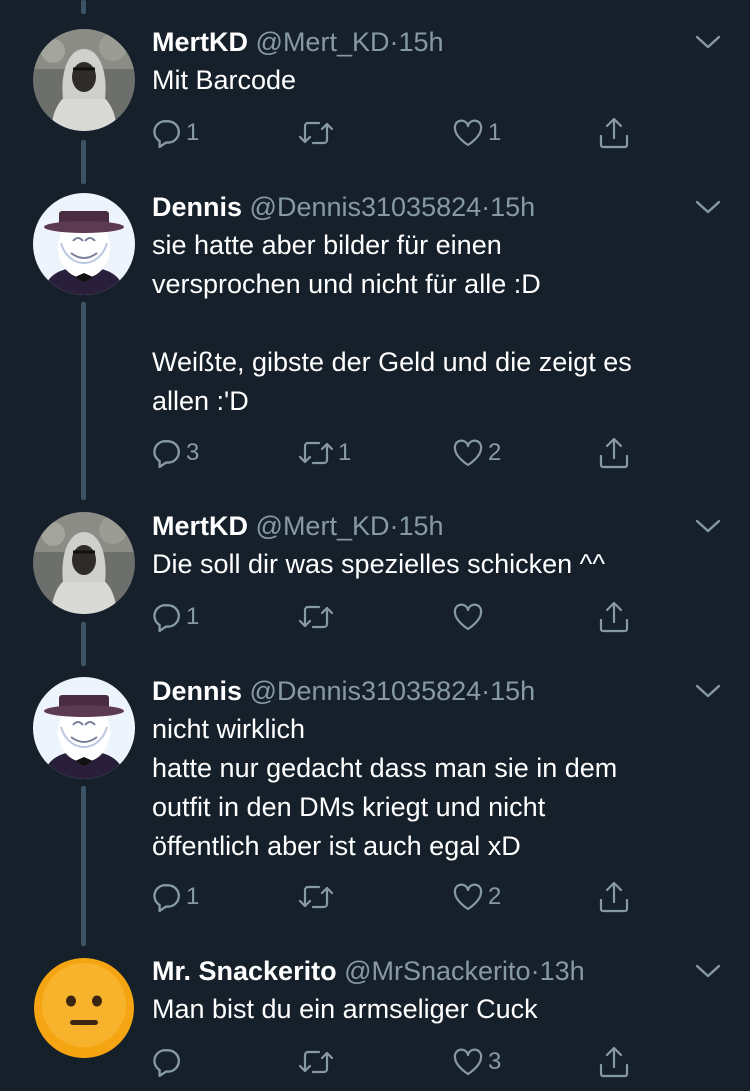  I want to click on share-icon, so click(614, 1062).